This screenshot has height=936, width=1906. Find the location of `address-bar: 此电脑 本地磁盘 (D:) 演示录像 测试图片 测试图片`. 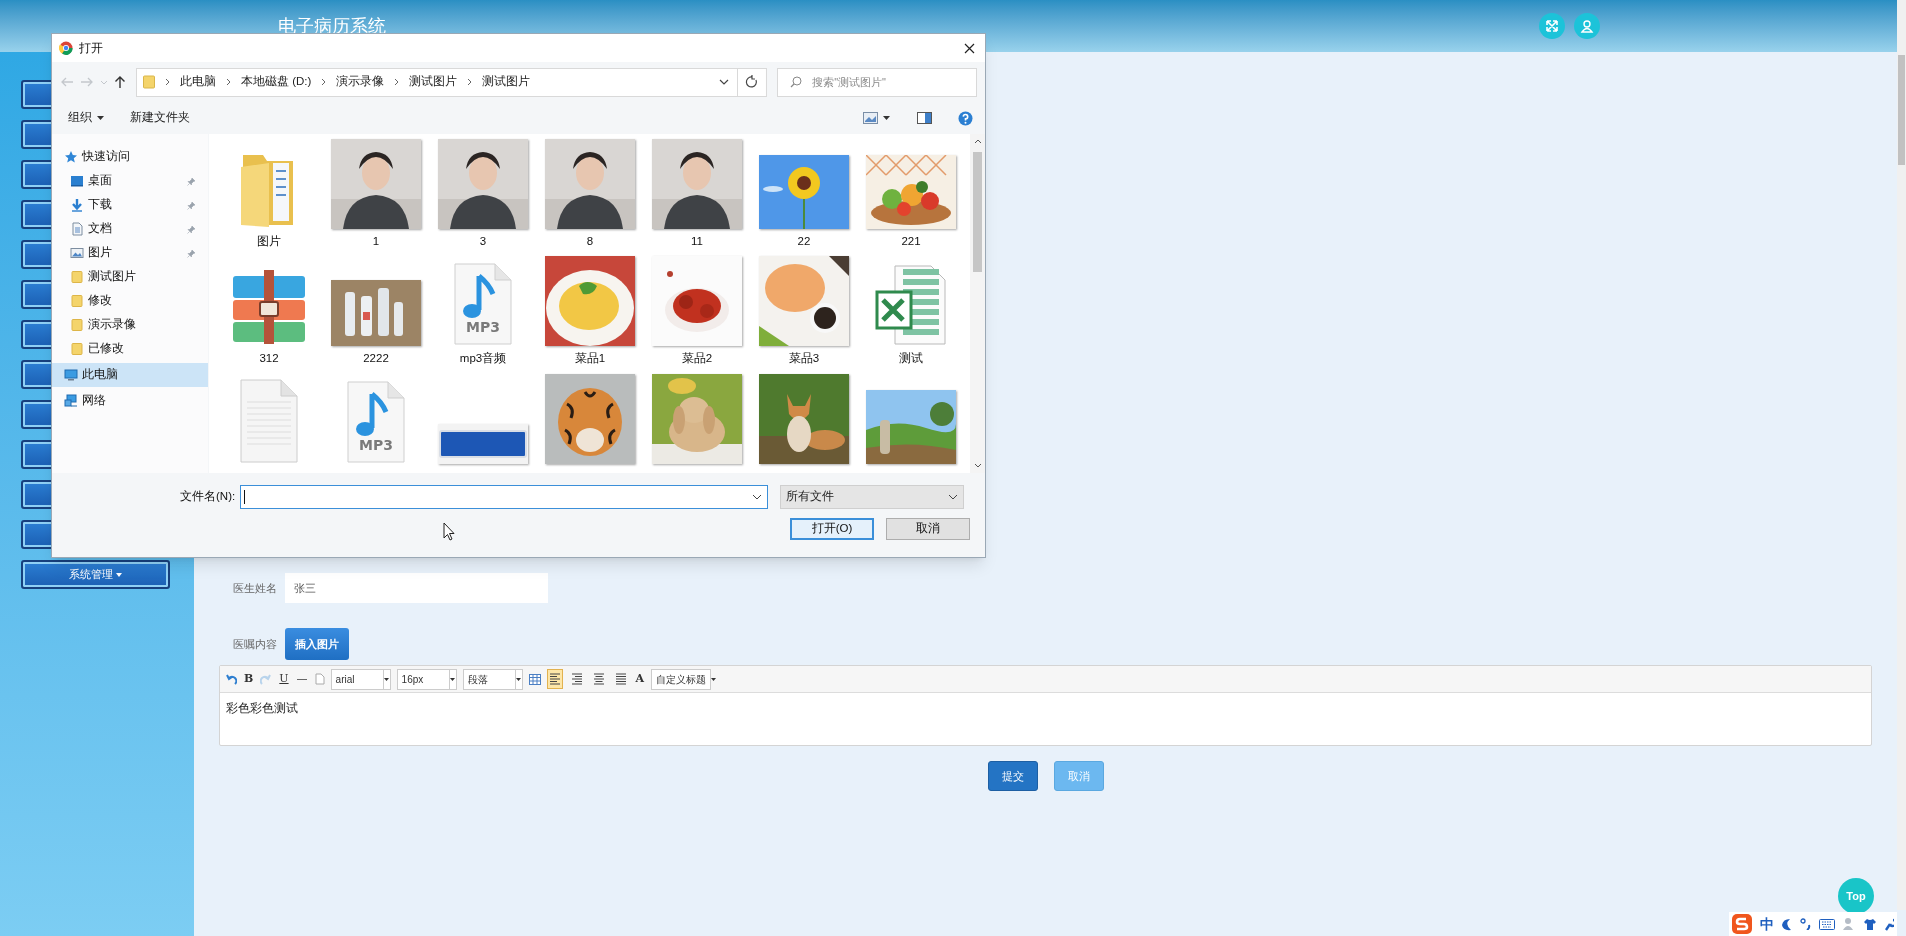

address-bar: 此电脑 本地磁盘 (D:) 演示录像 测试图片 测试图片 is located at coordinates (437, 82).